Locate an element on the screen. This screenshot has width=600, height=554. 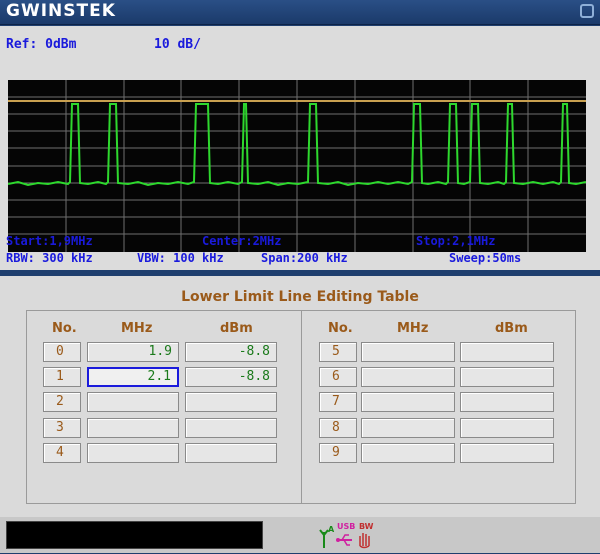
status-icons: A USB BW is located at coordinates (348, 535).